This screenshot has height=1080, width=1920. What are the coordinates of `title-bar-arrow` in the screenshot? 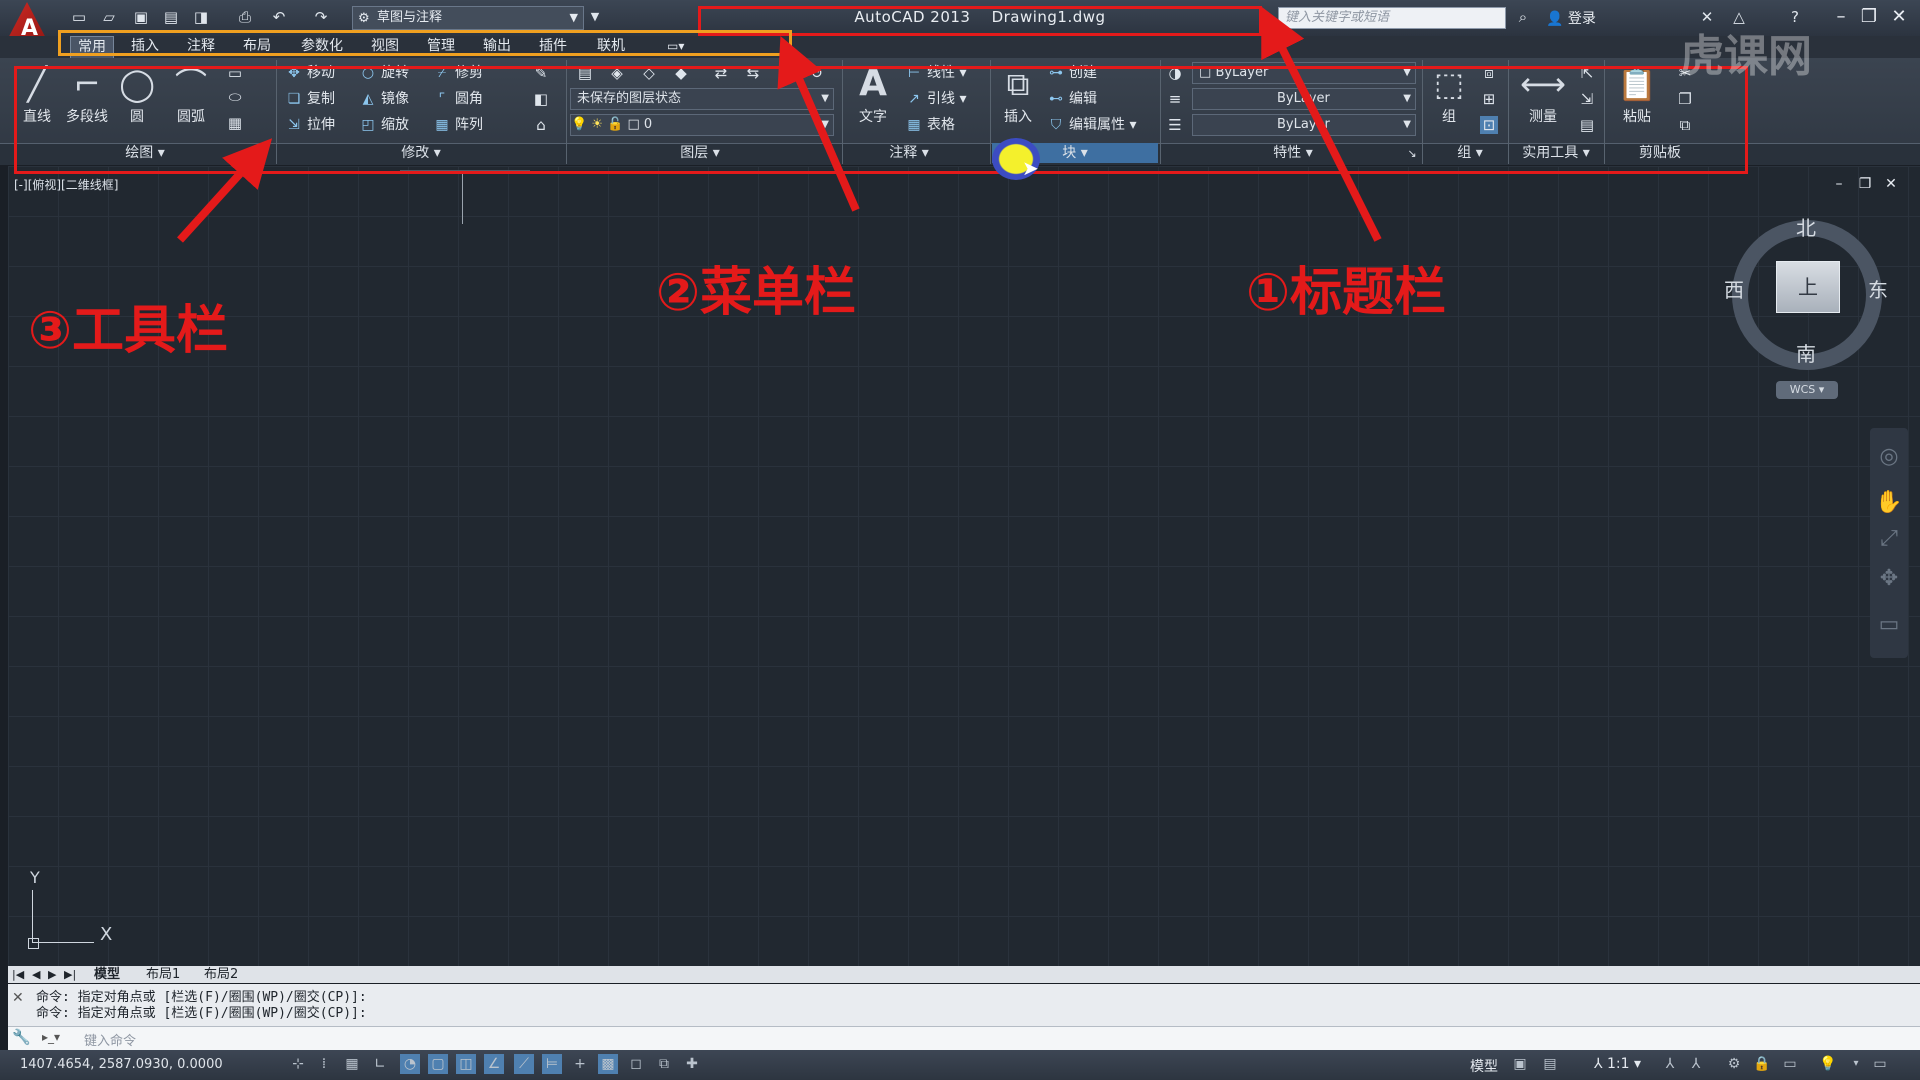 It's located at (1321, 124).